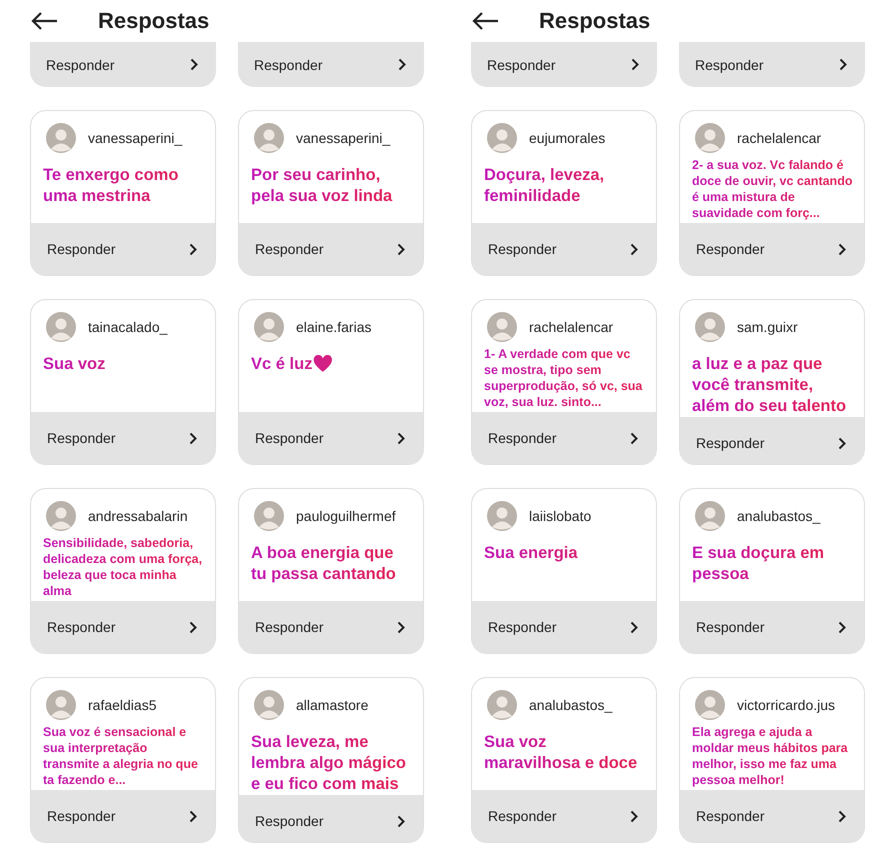 This screenshot has width=883, height=852. I want to click on username: victorricardo.jus, so click(786, 705).